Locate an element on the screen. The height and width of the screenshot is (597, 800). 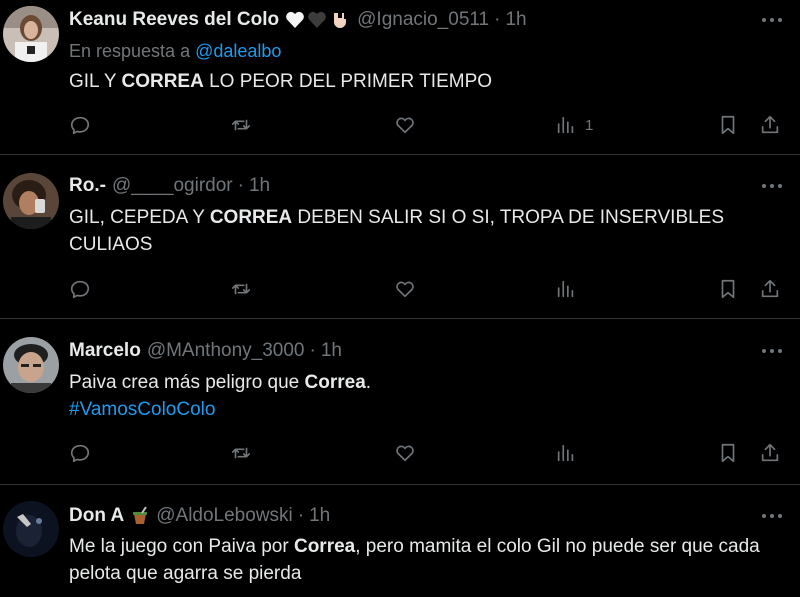
tweet-text: GIL Y CORREA LO PEOR DEL PRIMER TIEMPO is located at coordinates (281, 81).